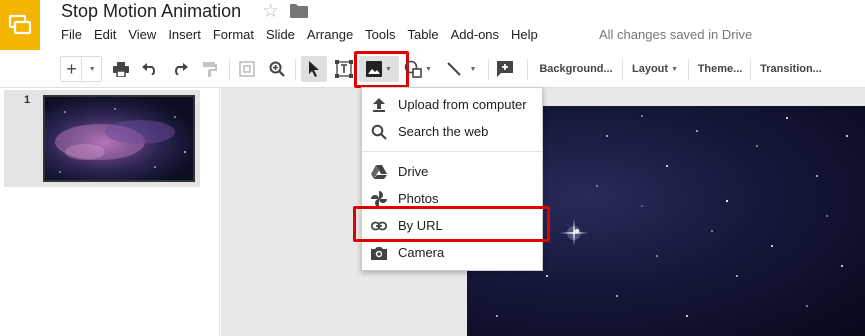 This screenshot has width=865, height=336. I want to click on menu-edit: Edit, so click(105, 35).